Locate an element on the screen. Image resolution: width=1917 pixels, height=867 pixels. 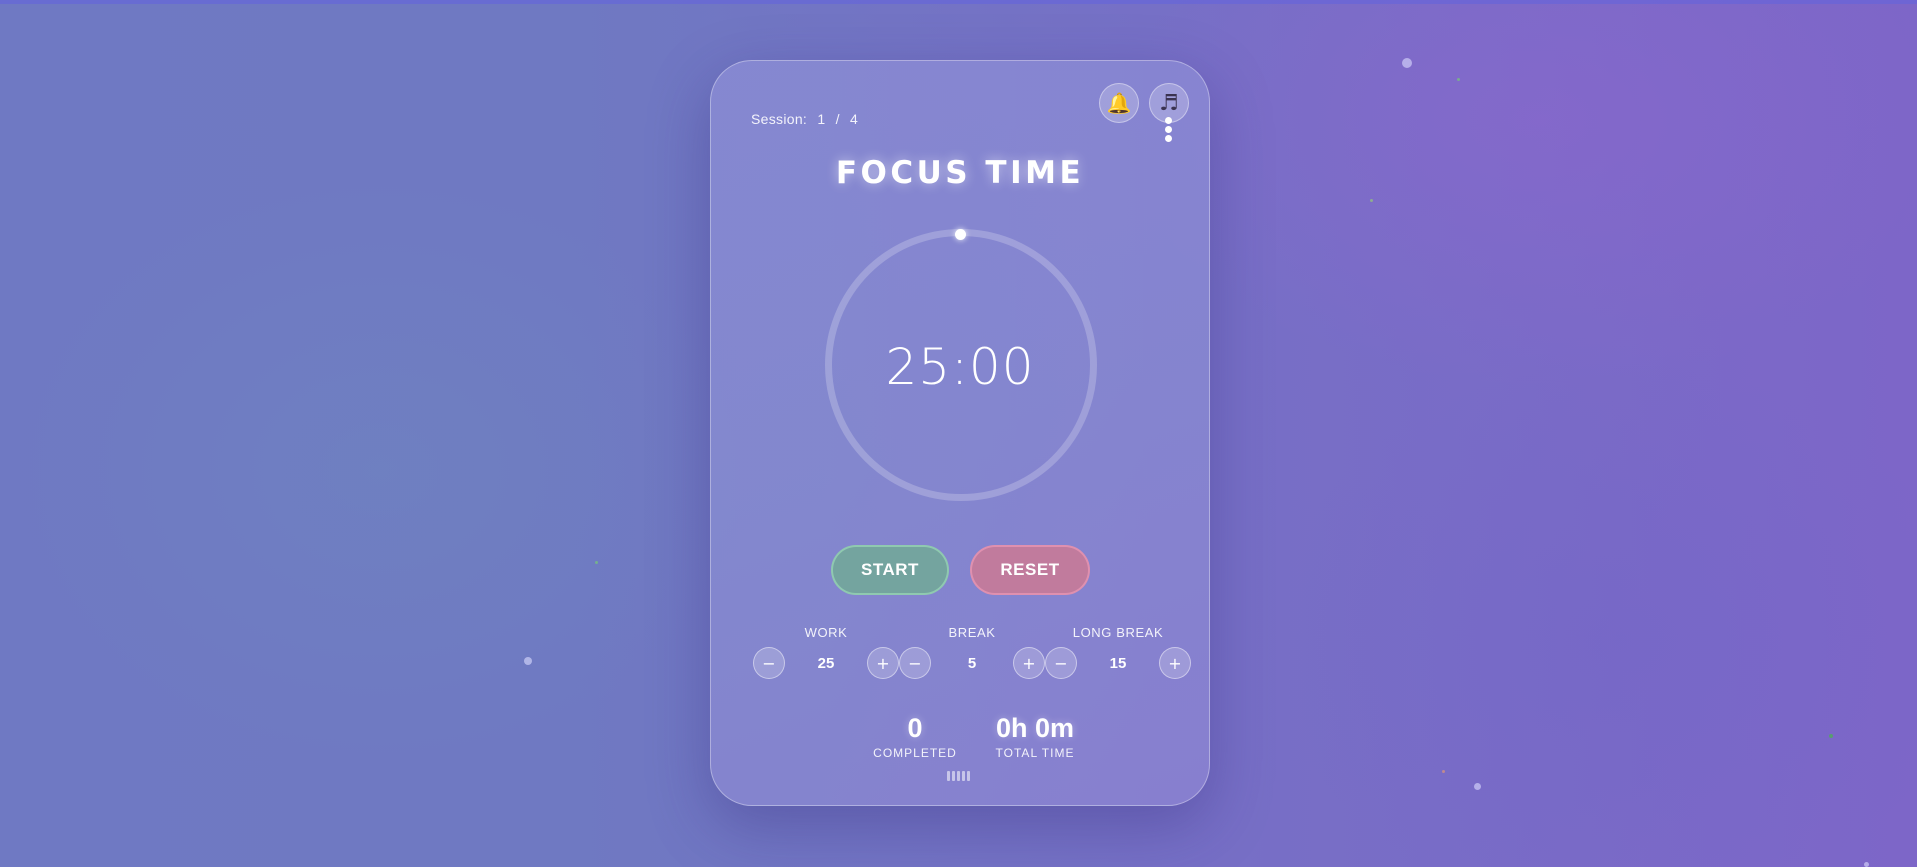
long-break-increase-button: + is located at coordinates (1175, 663).